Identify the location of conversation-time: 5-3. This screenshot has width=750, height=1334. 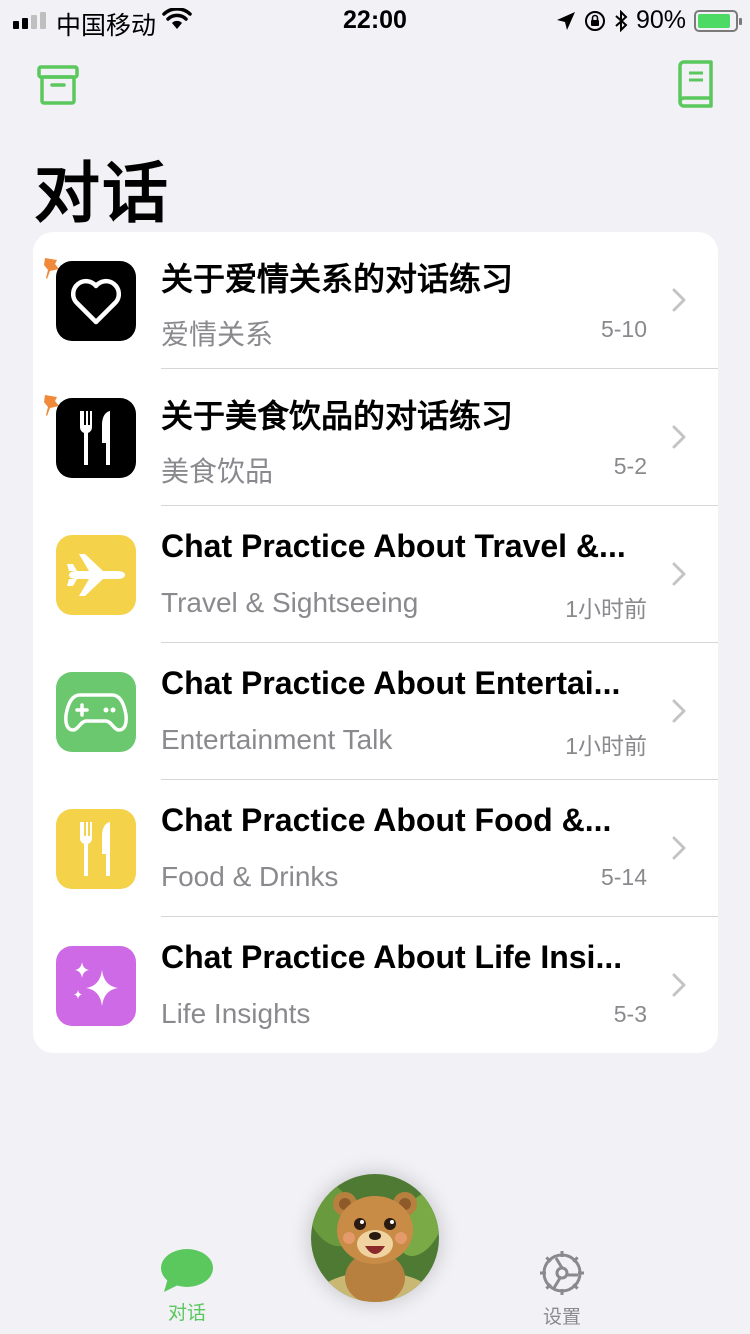
(630, 1014).